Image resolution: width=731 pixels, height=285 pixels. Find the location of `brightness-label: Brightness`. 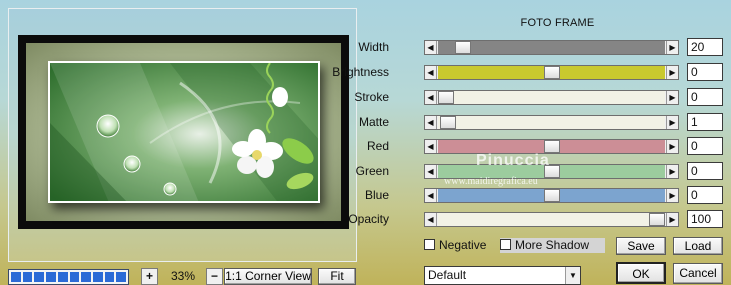

brightness-label: Brightness is located at coordinates (360, 72).